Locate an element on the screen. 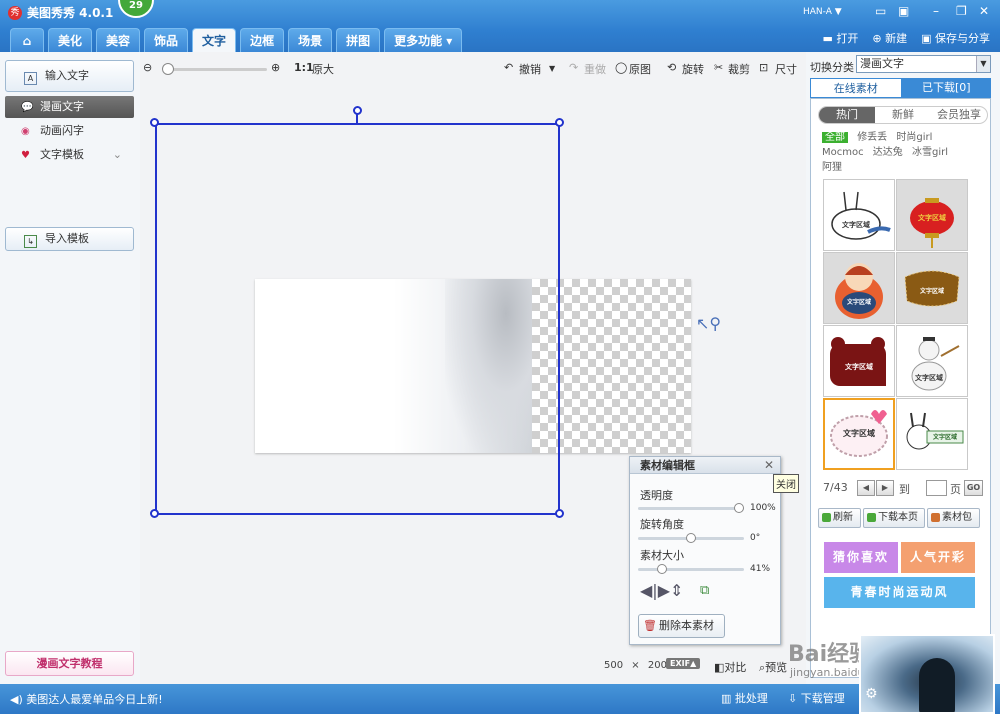  go-button: GO is located at coordinates (973, 488).